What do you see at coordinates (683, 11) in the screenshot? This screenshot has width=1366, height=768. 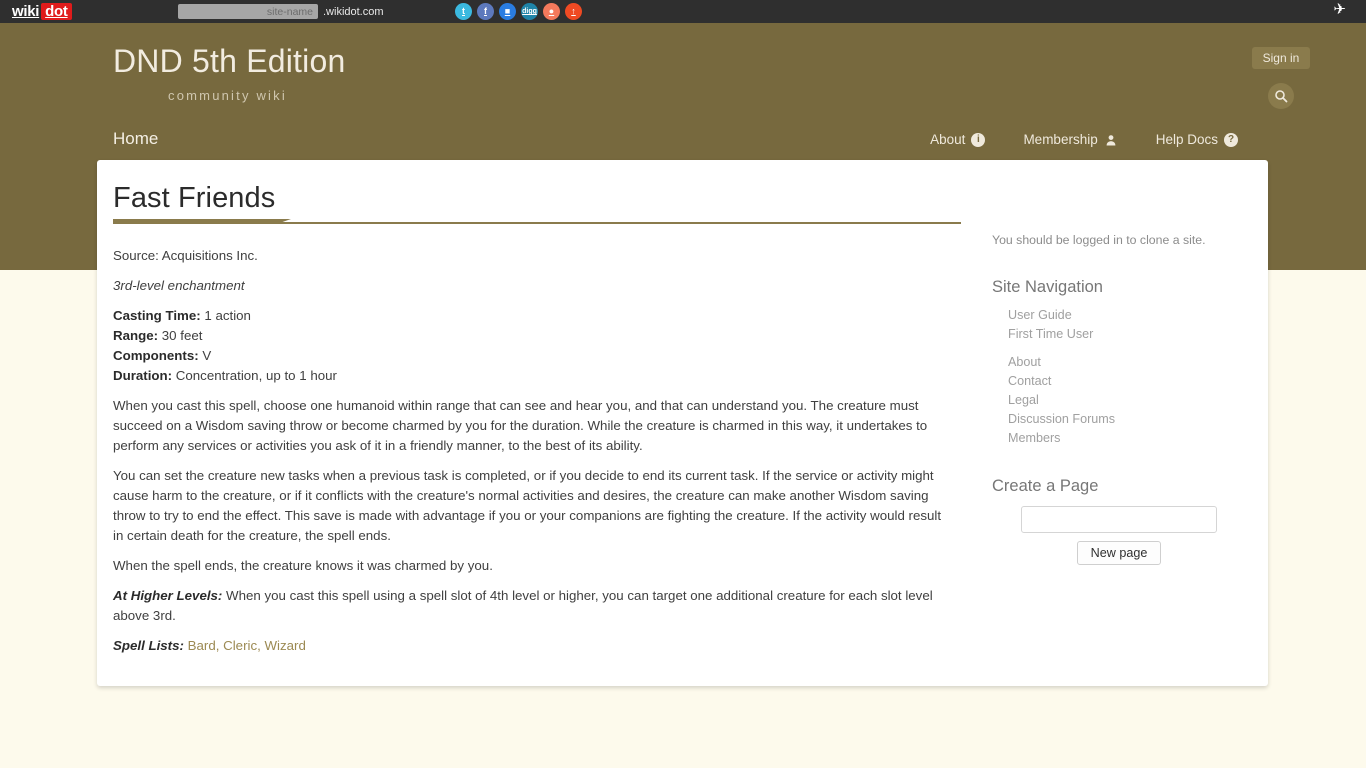 I see `wikidot-top-bar: wikidot .wikidot.com t f ■ digg ● ↑ ✈` at bounding box center [683, 11].